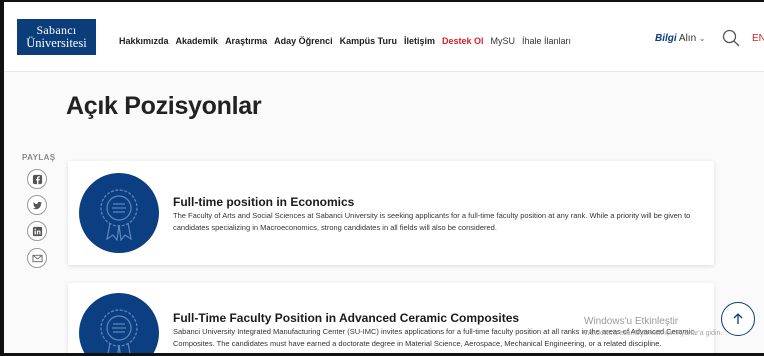 The height and width of the screenshot is (356, 764). What do you see at coordinates (758, 38) in the screenshot?
I see `language-switch: EN` at bounding box center [758, 38].